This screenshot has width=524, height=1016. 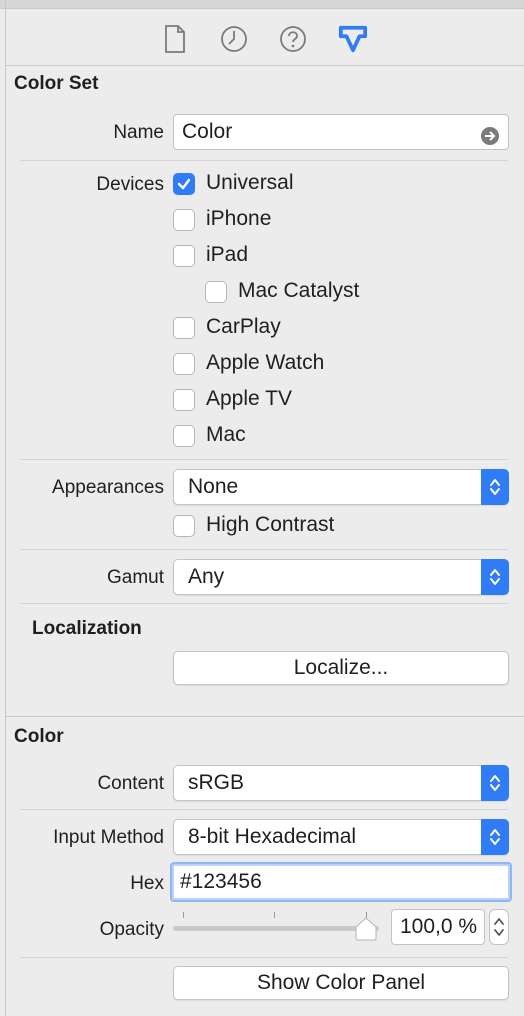 What do you see at coordinates (227, 254) in the screenshot?
I see `ipad-label: iPad` at bounding box center [227, 254].